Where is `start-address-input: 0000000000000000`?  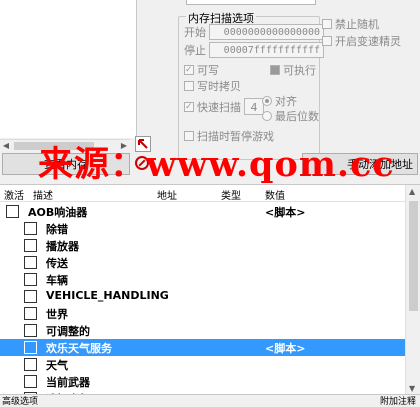 start-address-input: 0000000000000000 is located at coordinates (266, 32).